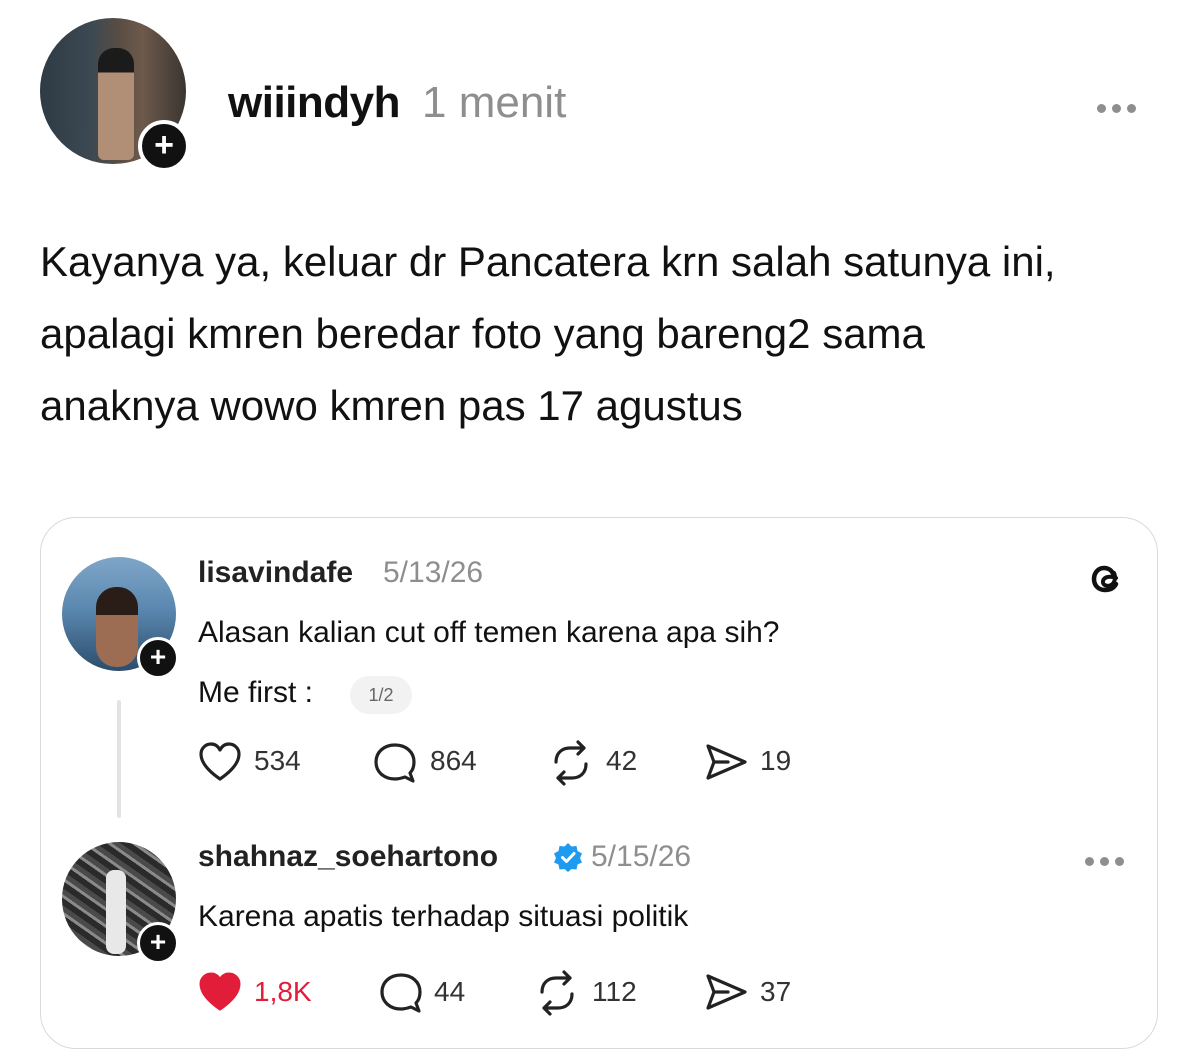 The image size is (1200, 1054). Describe the element at coordinates (348, 857) in the screenshot. I see `reply-username: shahnaz_soehartono` at that location.